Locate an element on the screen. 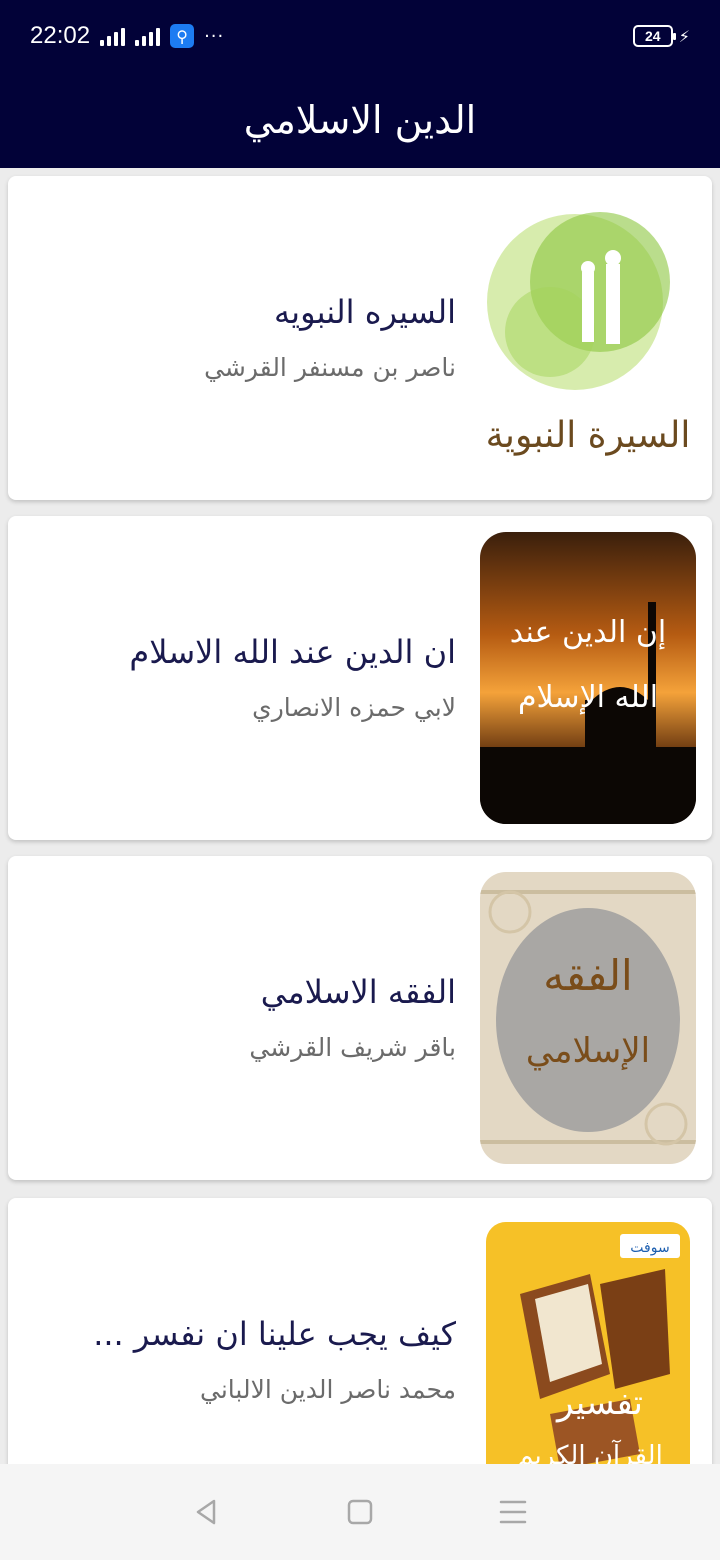 Image resolution: width=720 pixels, height=1560 pixels. cover-title-text: السيرة النبوية is located at coordinates (588, 435).